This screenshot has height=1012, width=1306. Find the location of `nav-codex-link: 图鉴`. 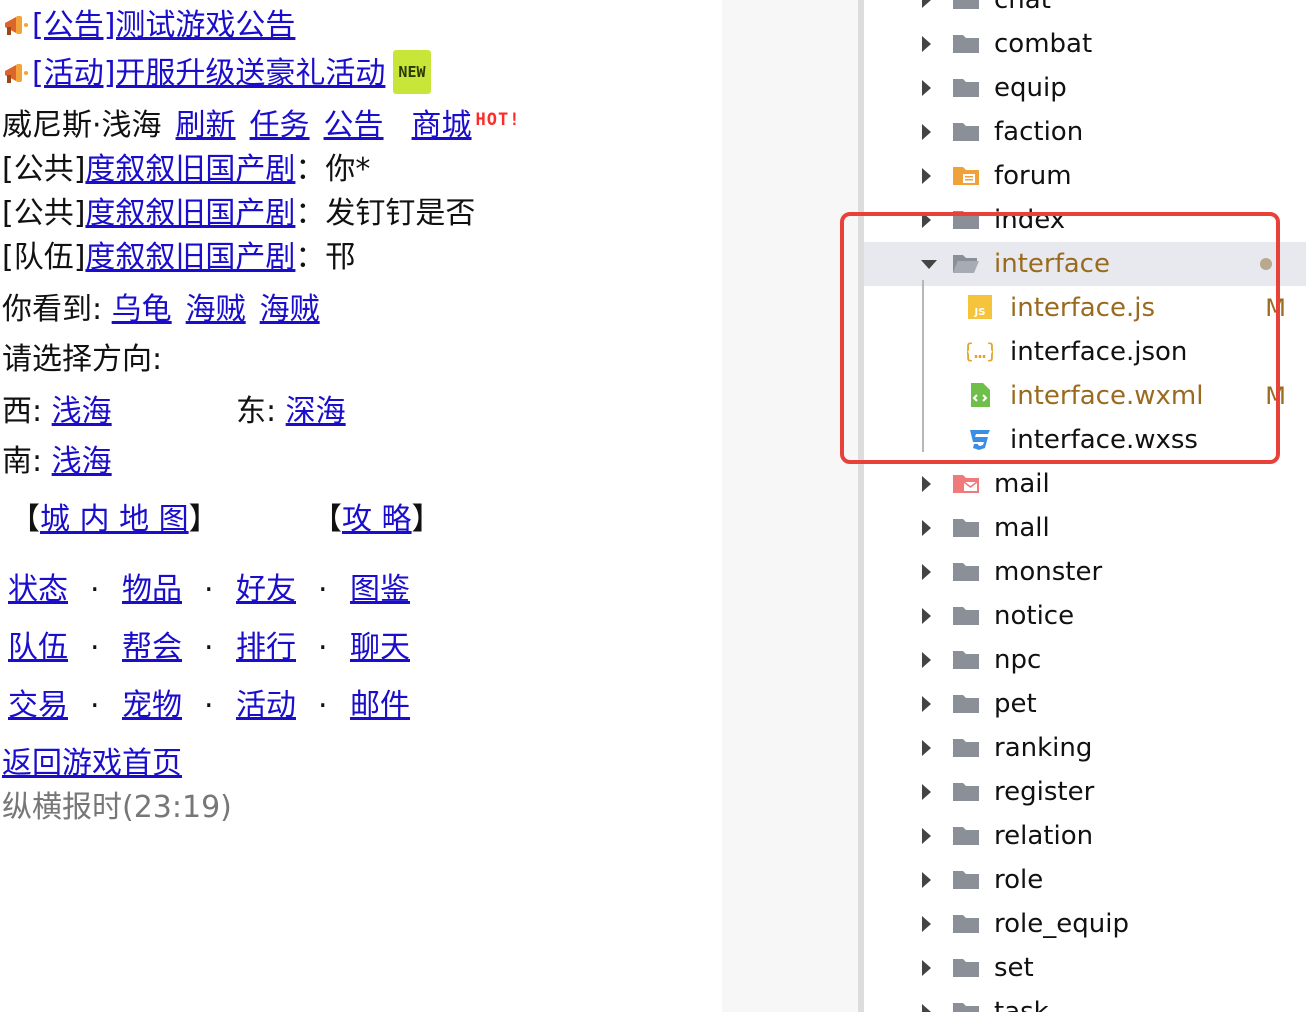

nav-codex-link: 图鉴 is located at coordinates (380, 586).